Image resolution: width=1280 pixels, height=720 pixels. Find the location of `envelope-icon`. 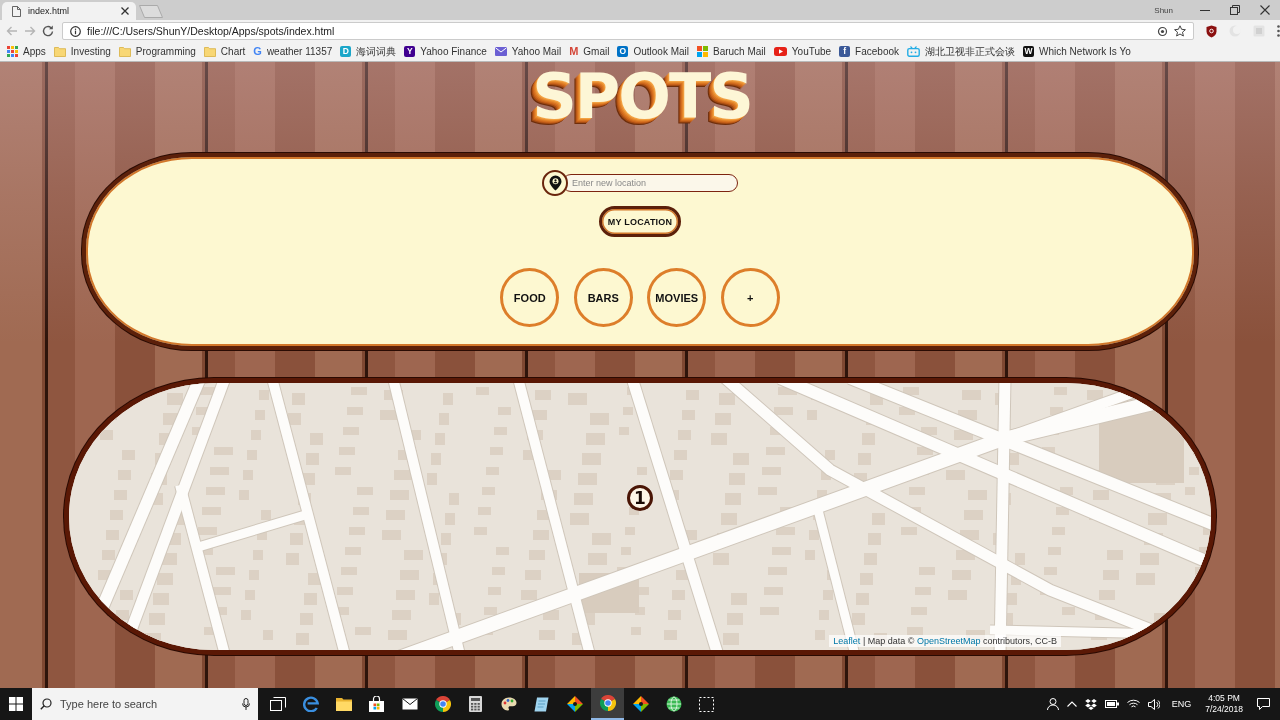

envelope-icon is located at coordinates (409, 704).